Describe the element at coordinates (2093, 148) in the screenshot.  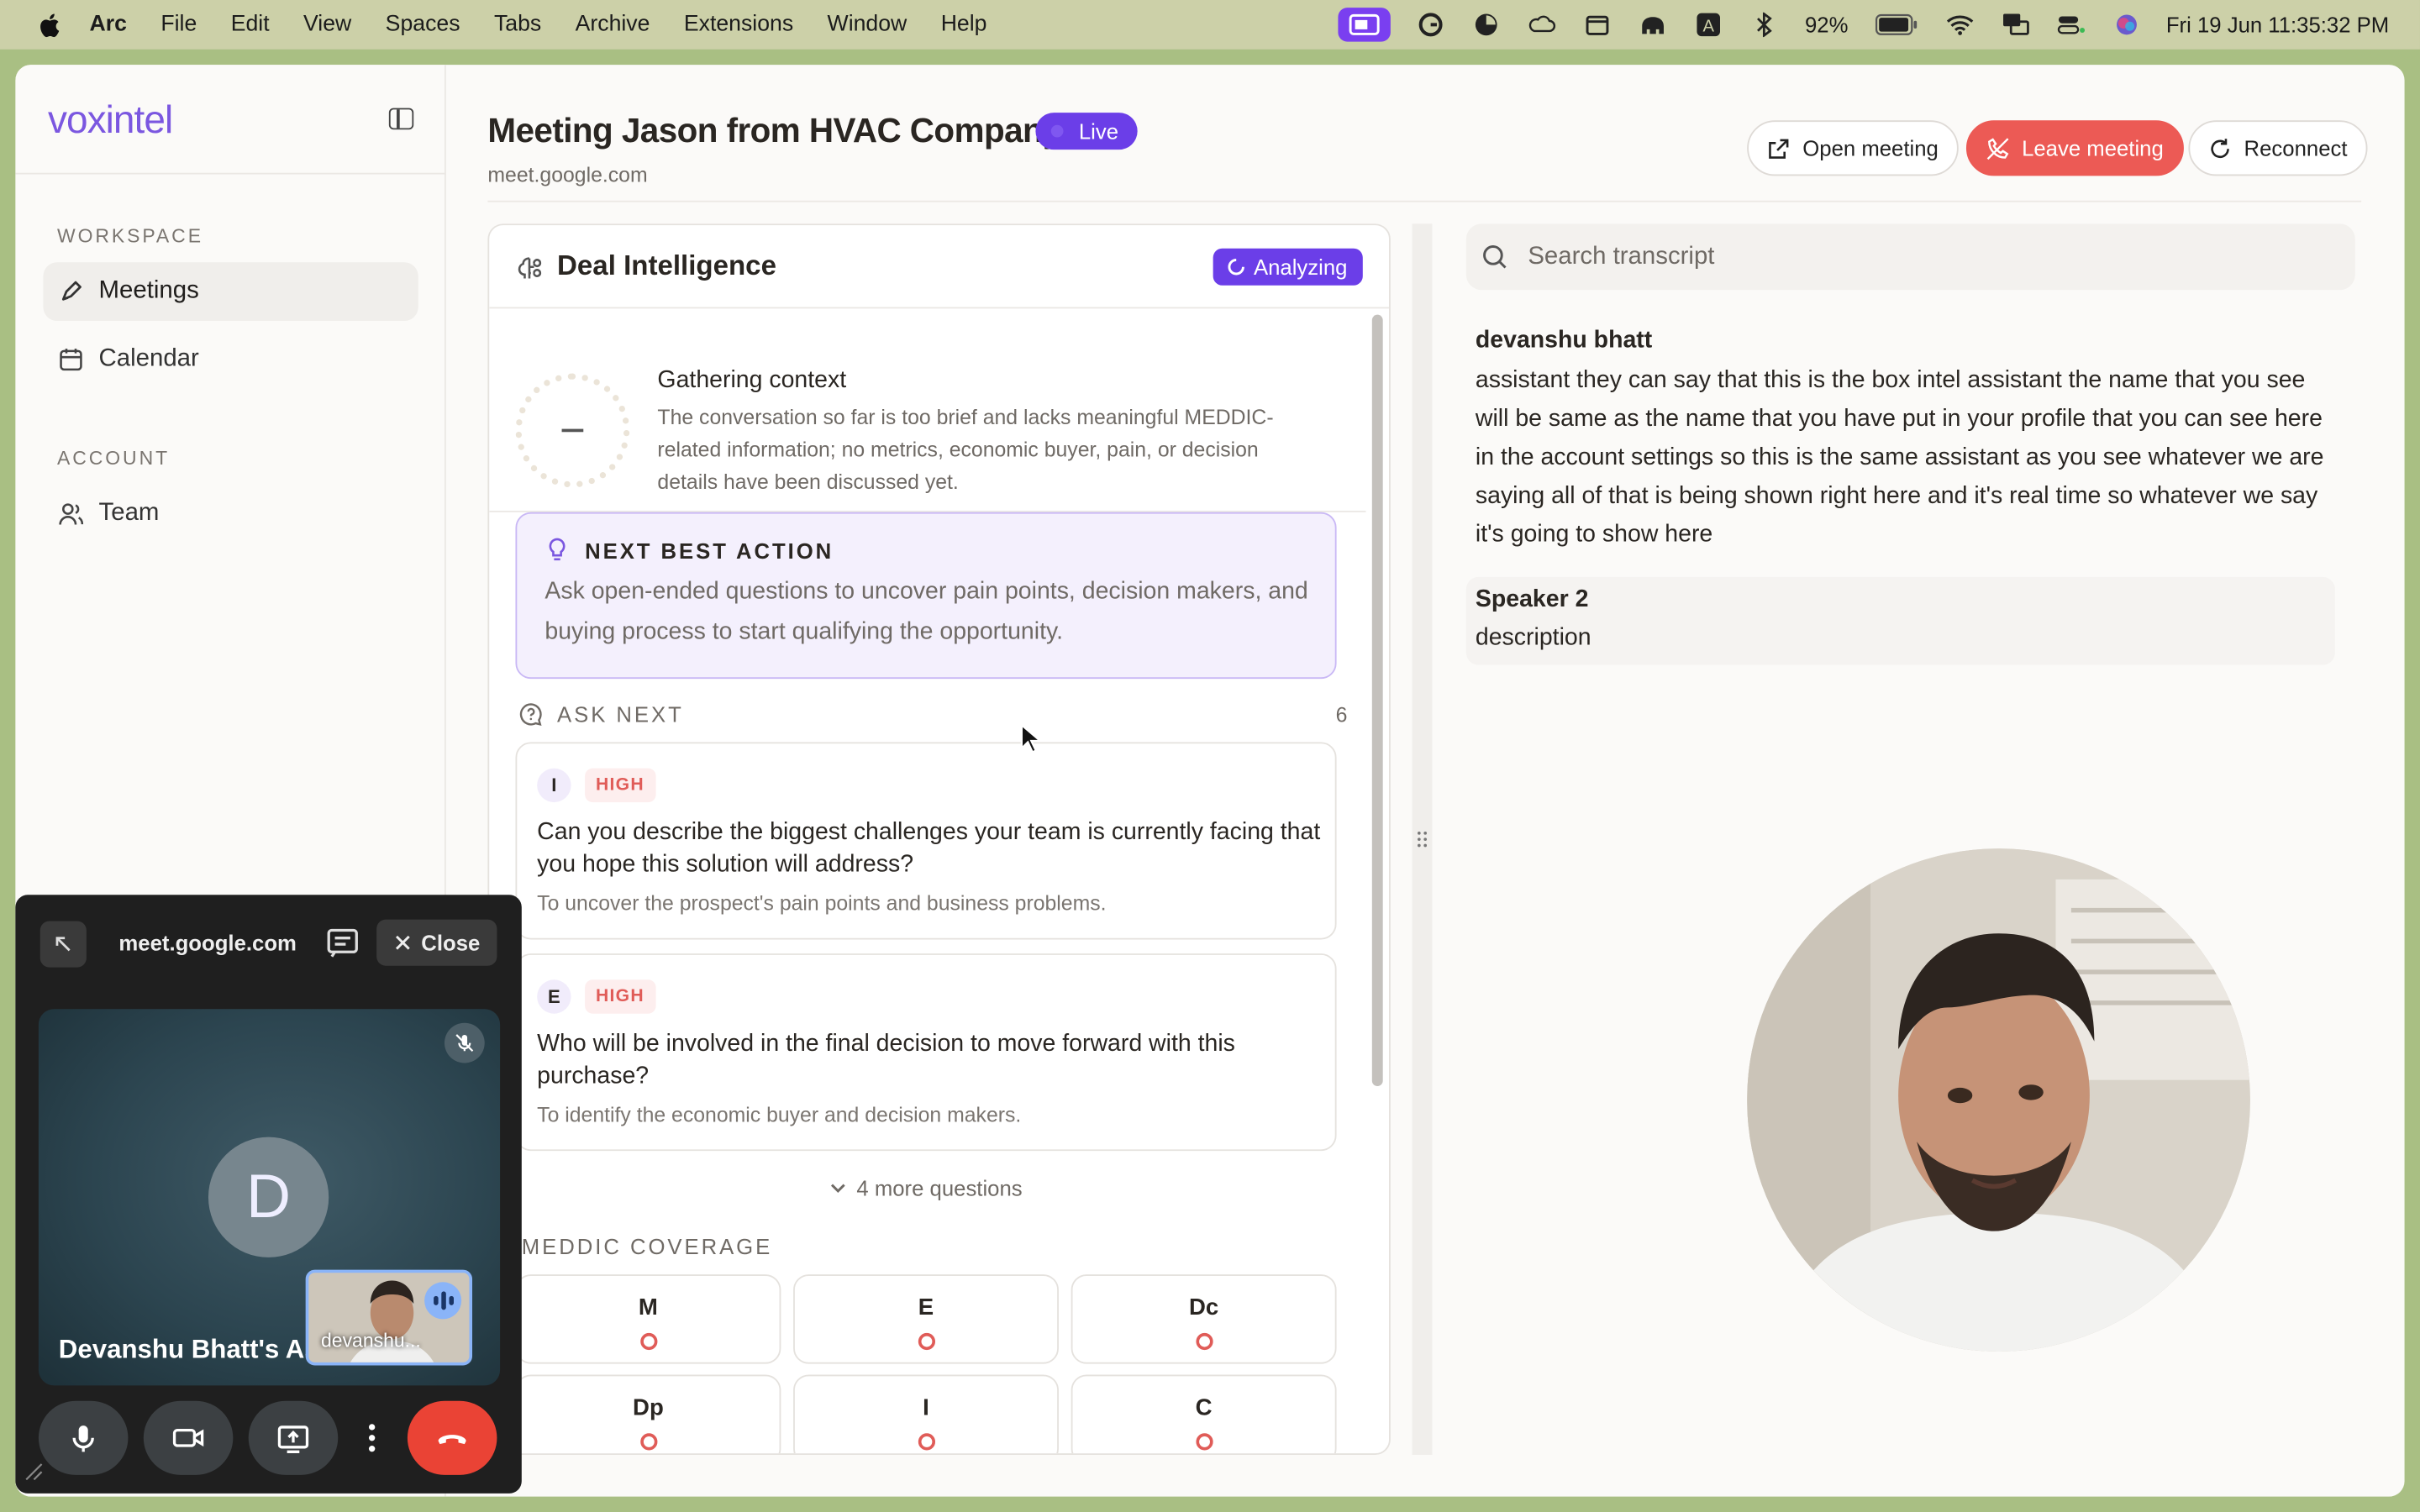
I see `leave-meeting-label: Leave meeting` at that location.